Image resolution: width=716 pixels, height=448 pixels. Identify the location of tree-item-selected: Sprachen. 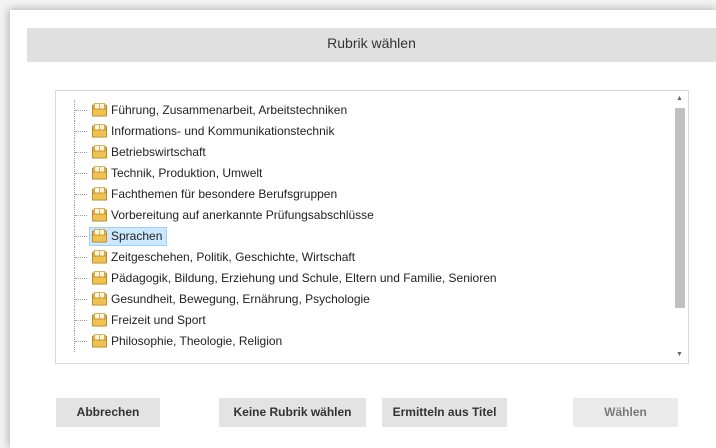
(356, 236).